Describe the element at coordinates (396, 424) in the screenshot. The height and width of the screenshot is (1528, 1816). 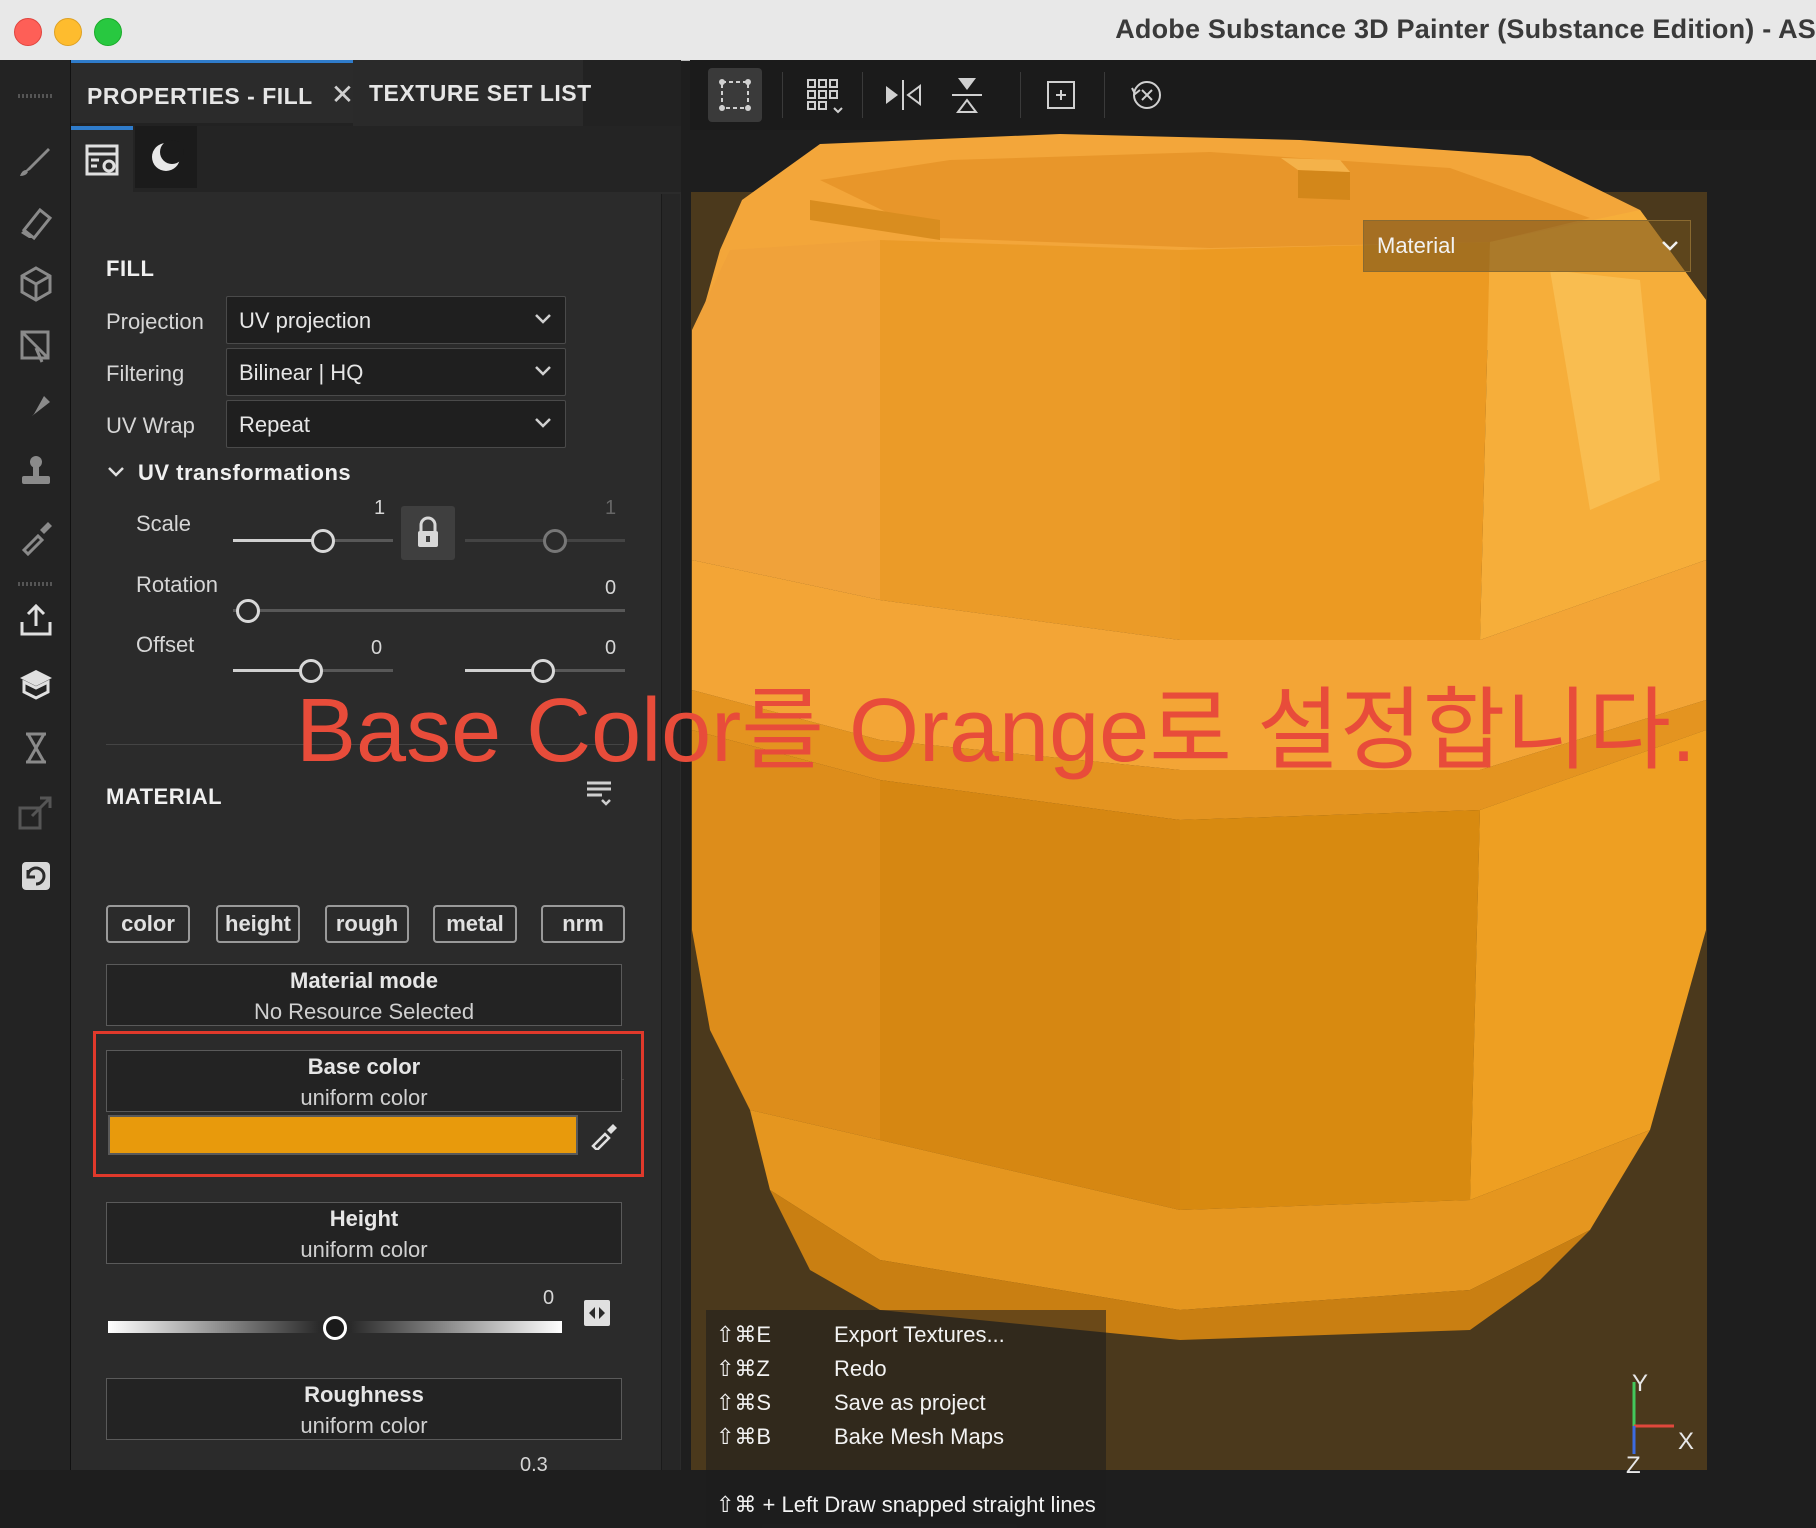
I see `uv-wrap-dropdown: Repeat` at that location.